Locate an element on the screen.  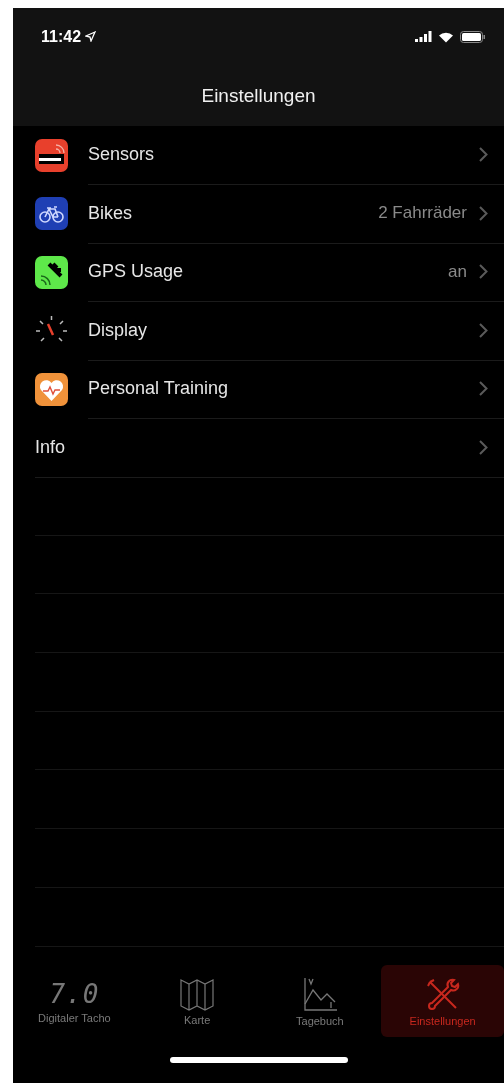
tab-item: 7.0 Digitaler Tacho is located at coordinates (74, 1001).